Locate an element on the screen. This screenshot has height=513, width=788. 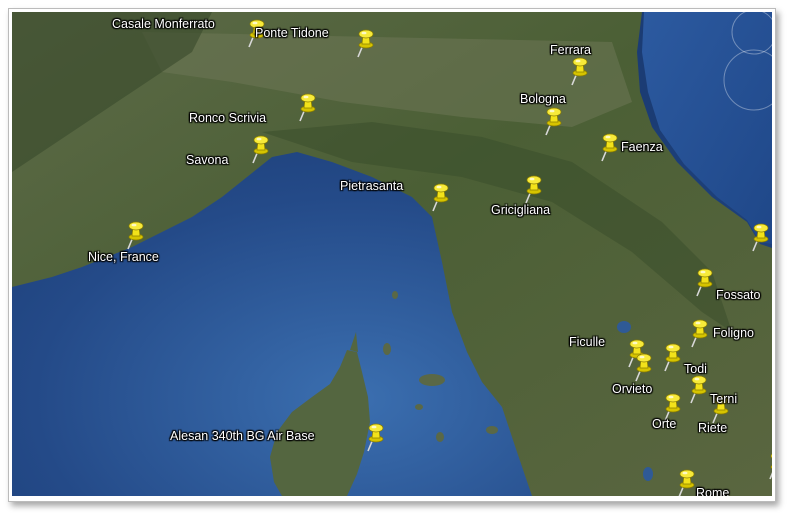
montecristo-island is located at coordinates (440, 437).